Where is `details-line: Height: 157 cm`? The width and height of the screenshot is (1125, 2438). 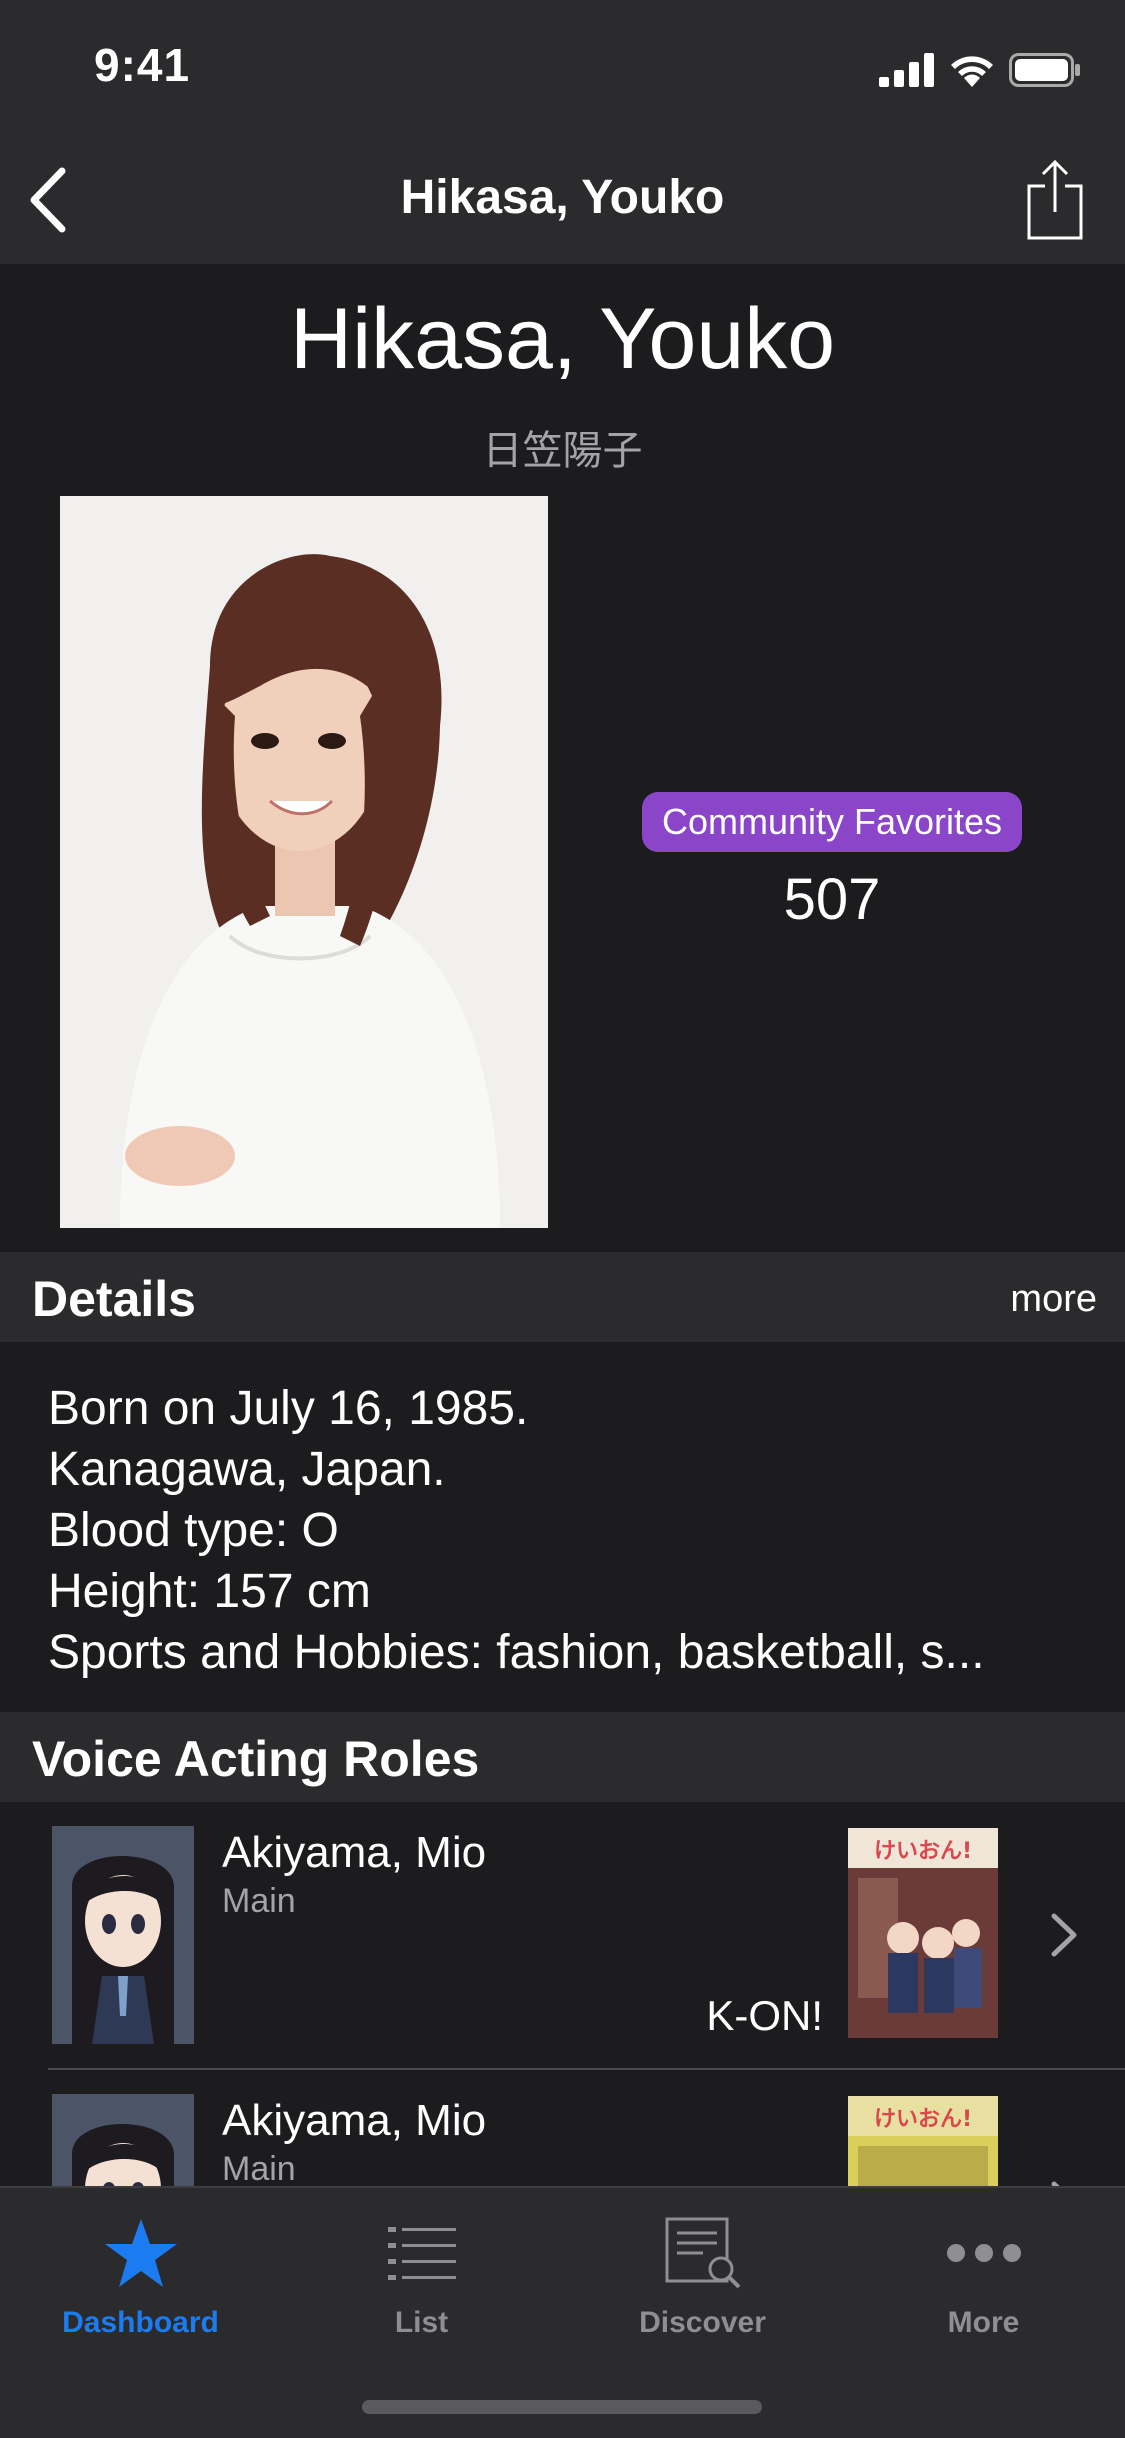 details-line: Height: 157 cm is located at coordinates (209, 1591).